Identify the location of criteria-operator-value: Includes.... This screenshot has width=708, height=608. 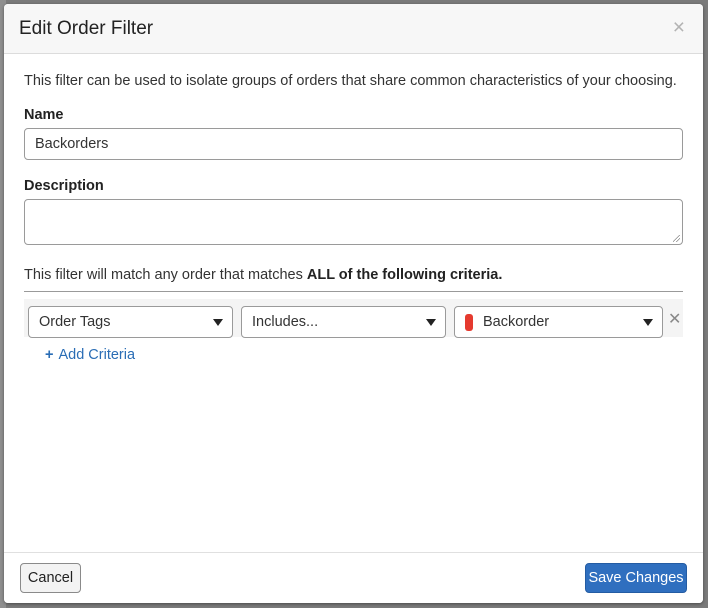
(285, 322).